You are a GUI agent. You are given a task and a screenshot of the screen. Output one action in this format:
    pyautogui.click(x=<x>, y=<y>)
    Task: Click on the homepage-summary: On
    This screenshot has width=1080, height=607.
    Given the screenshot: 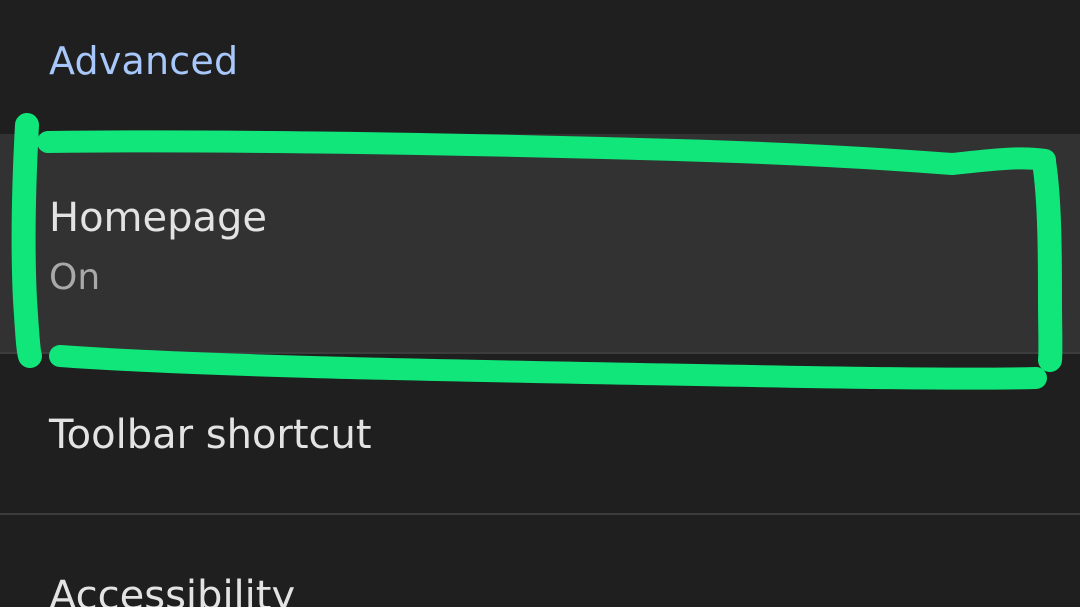 What is the action you would take?
    pyautogui.click(x=75, y=277)
    